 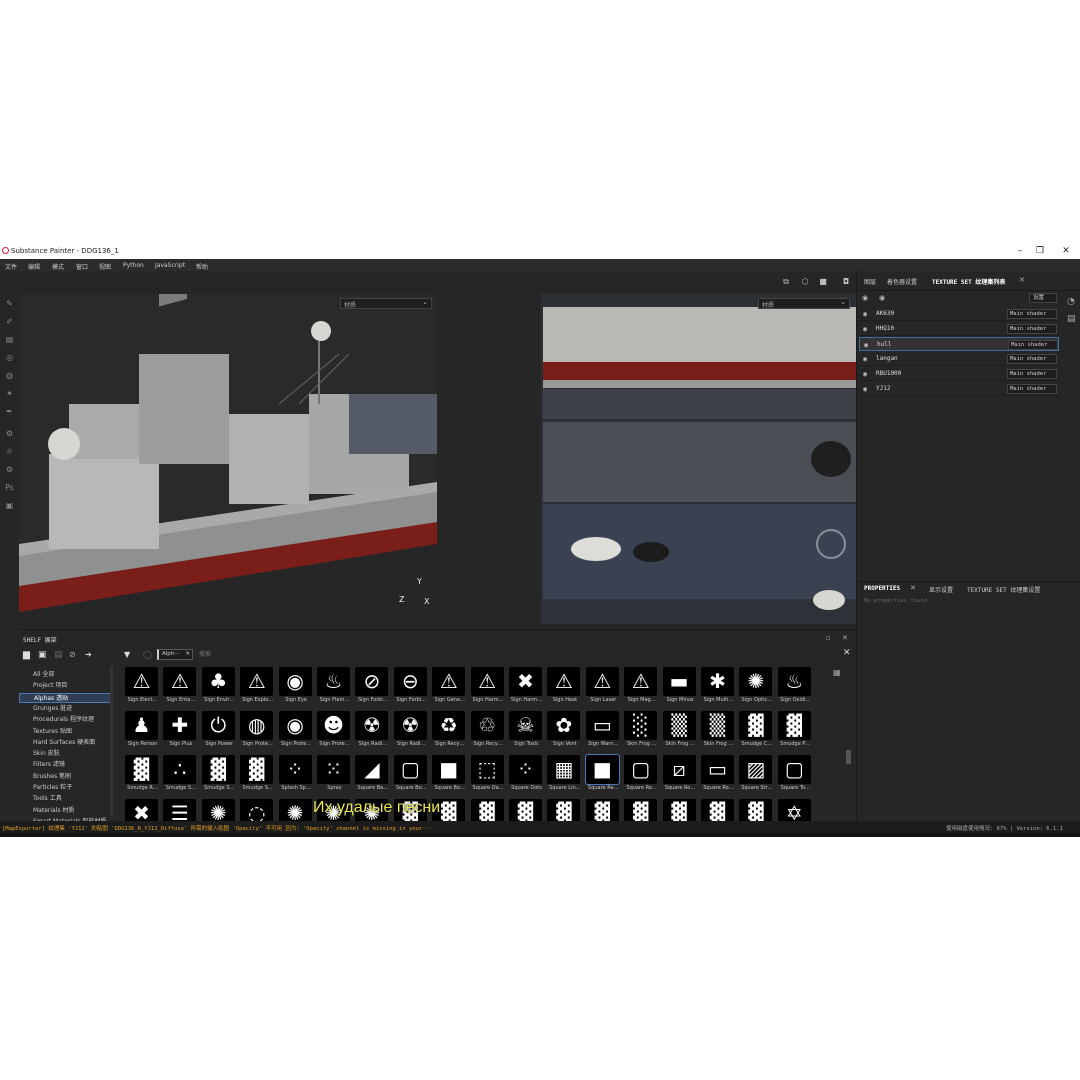 What do you see at coordinates (9, 357) in the screenshot?
I see `geometry-mask-icon: ◎` at bounding box center [9, 357].